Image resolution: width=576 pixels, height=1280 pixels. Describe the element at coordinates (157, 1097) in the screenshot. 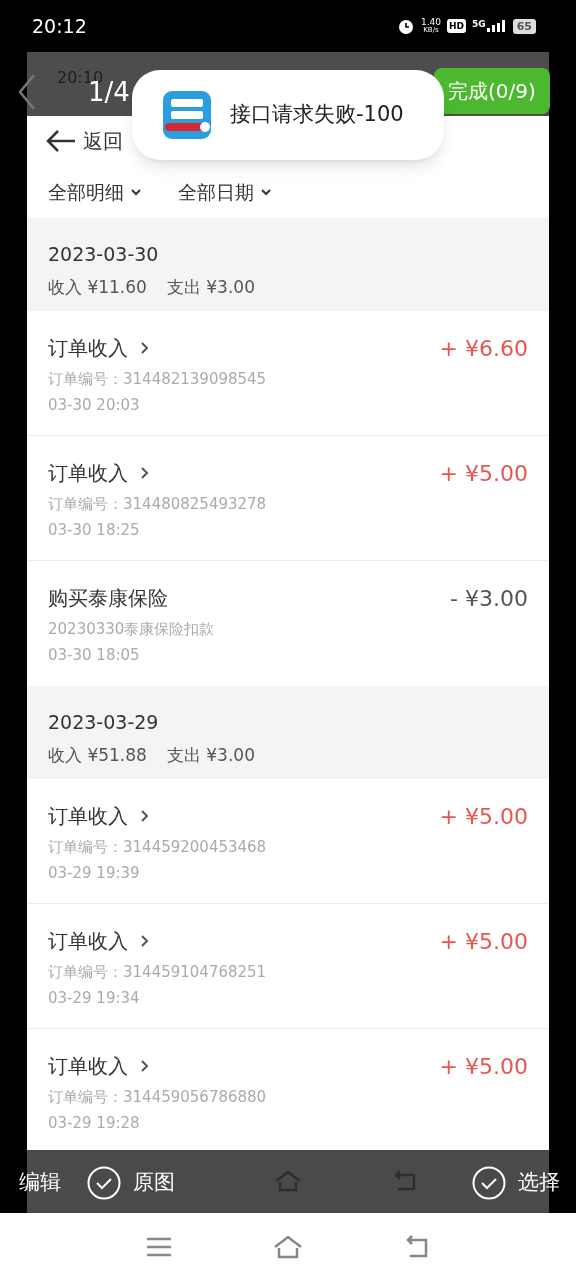

I see `transaction-detail: 订单编号：314459056786880` at that location.